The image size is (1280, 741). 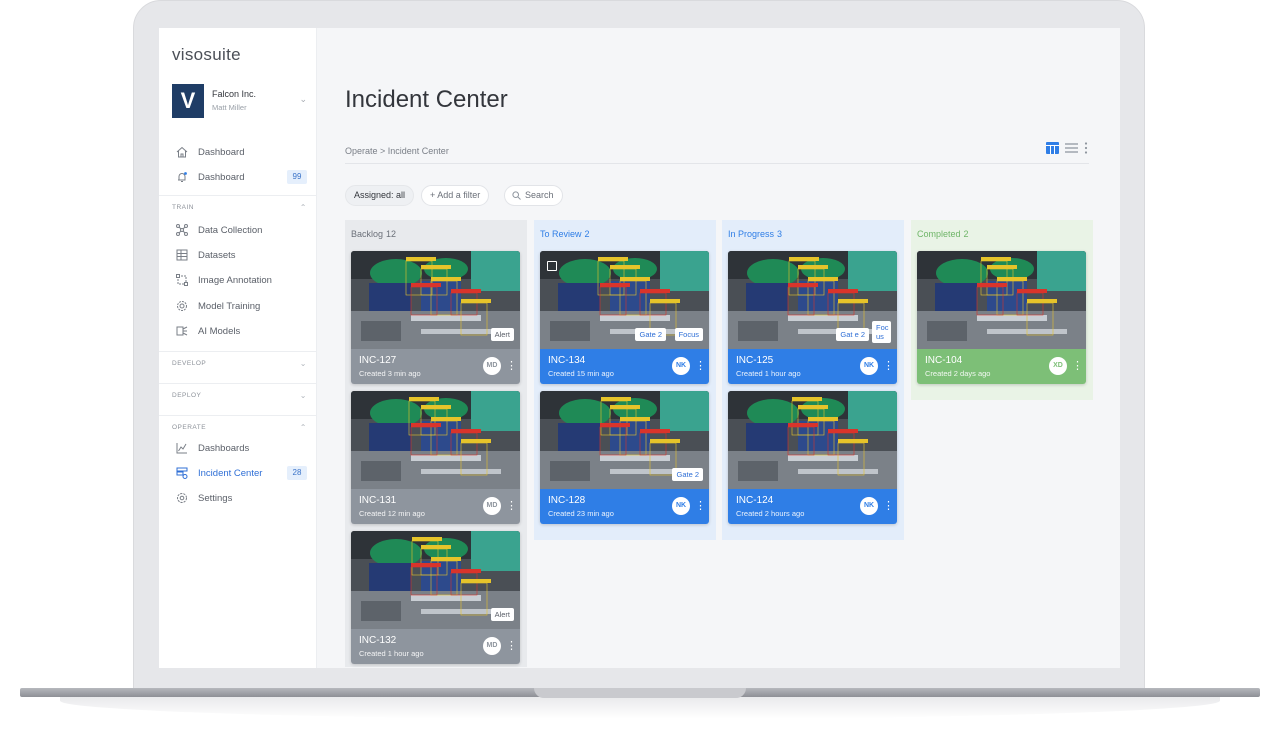 What do you see at coordinates (234, 94) in the screenshot?
I see `org-name: Falcon Inc.` at bounding box center [234, 94].